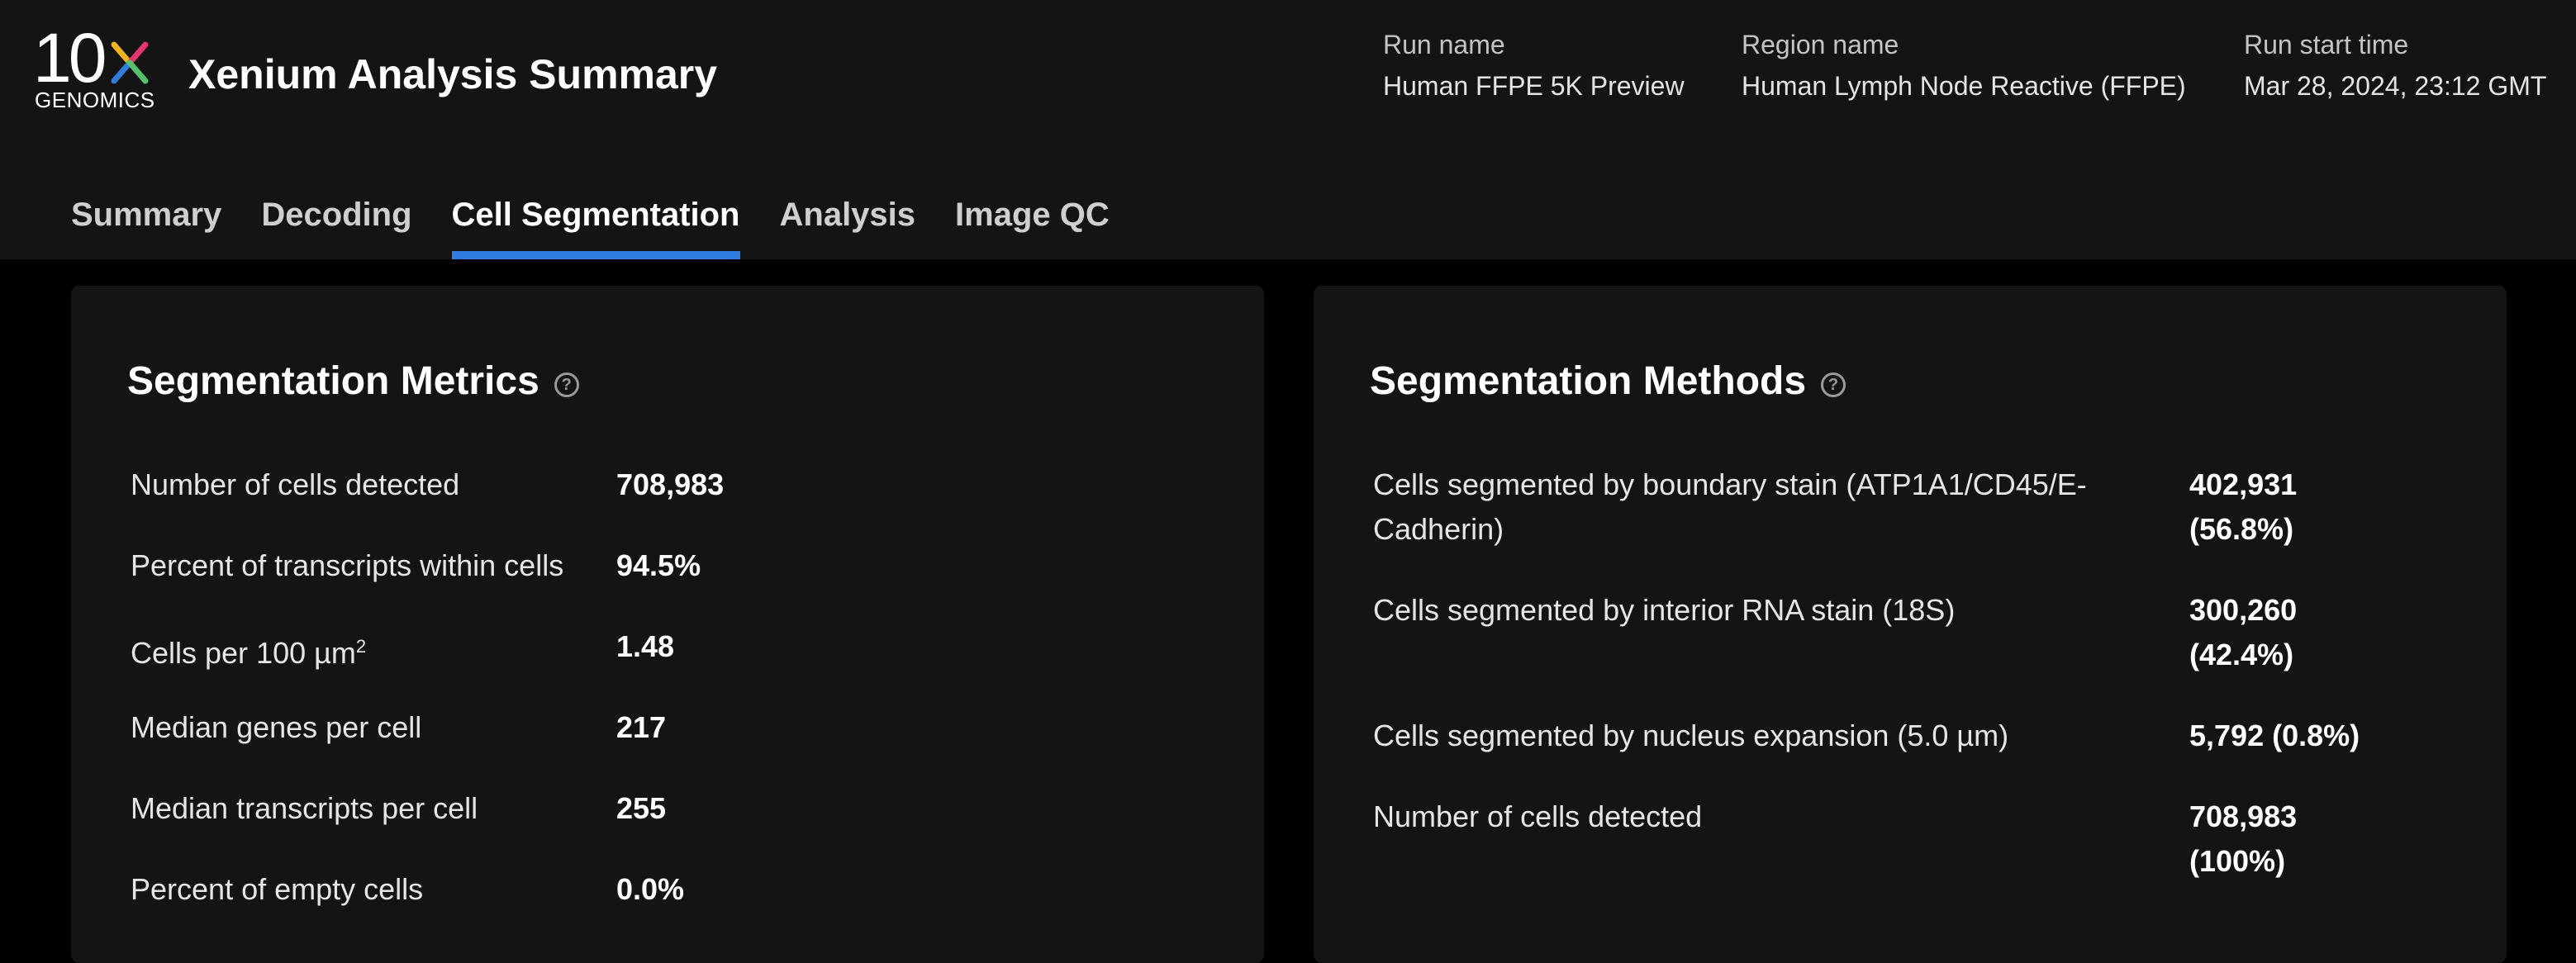 This screenshot has height=963, width=2576. I want to click on method-label-boundary-stain-line2: Cadherin), so click(1438, 529).